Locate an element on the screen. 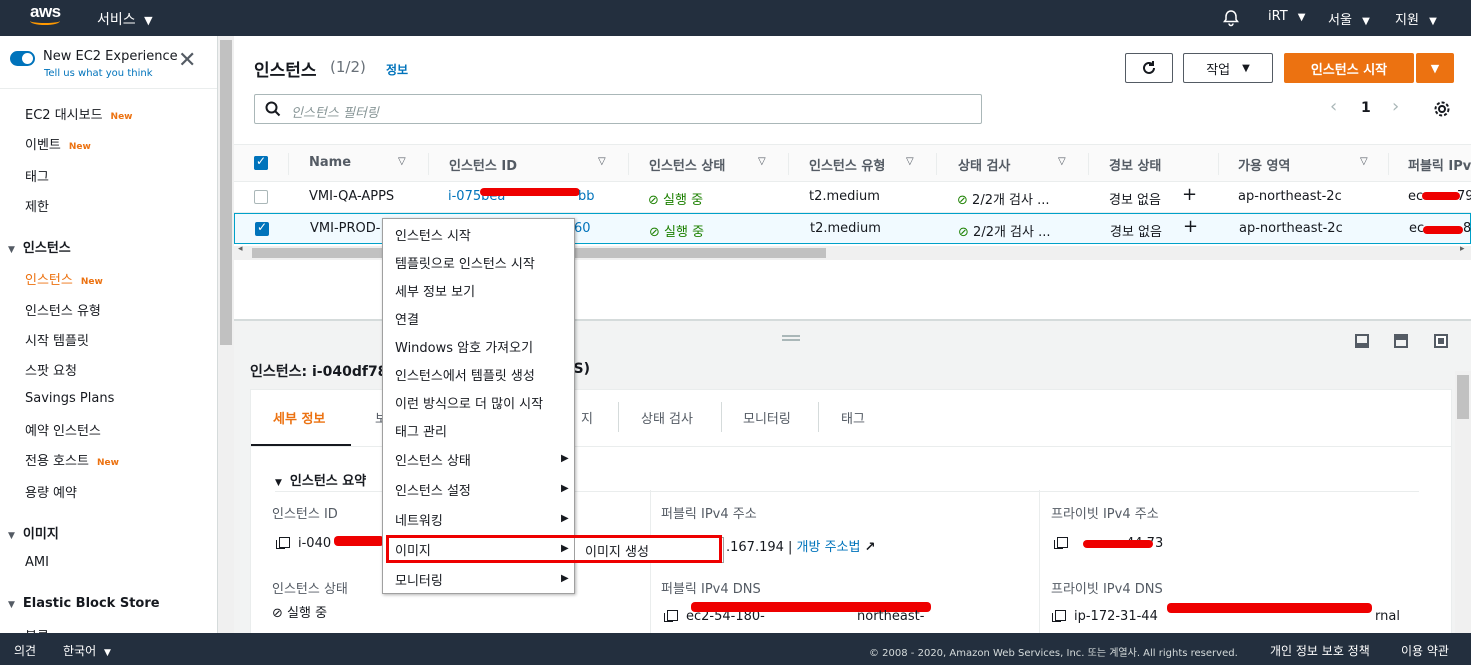 This screenshot has height=665, width=1471. feedback-link: Tell us what you think is located at coordinates (98, 73).